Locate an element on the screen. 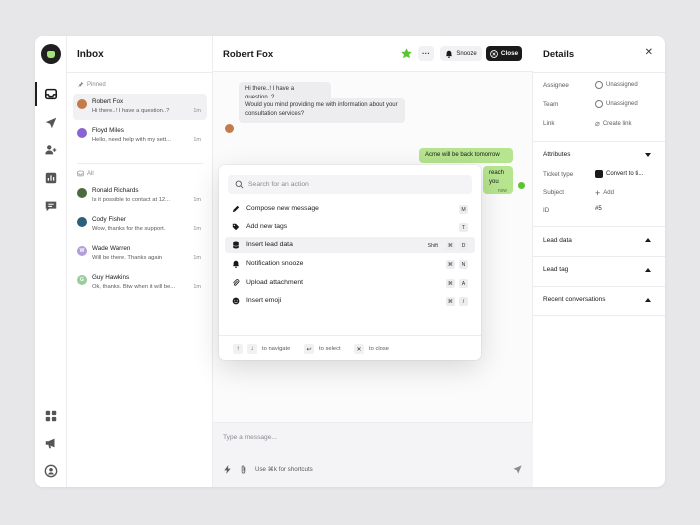 This screenshot has width=700, height=525. shortcut-key: / is located at coordinates (463, 301).